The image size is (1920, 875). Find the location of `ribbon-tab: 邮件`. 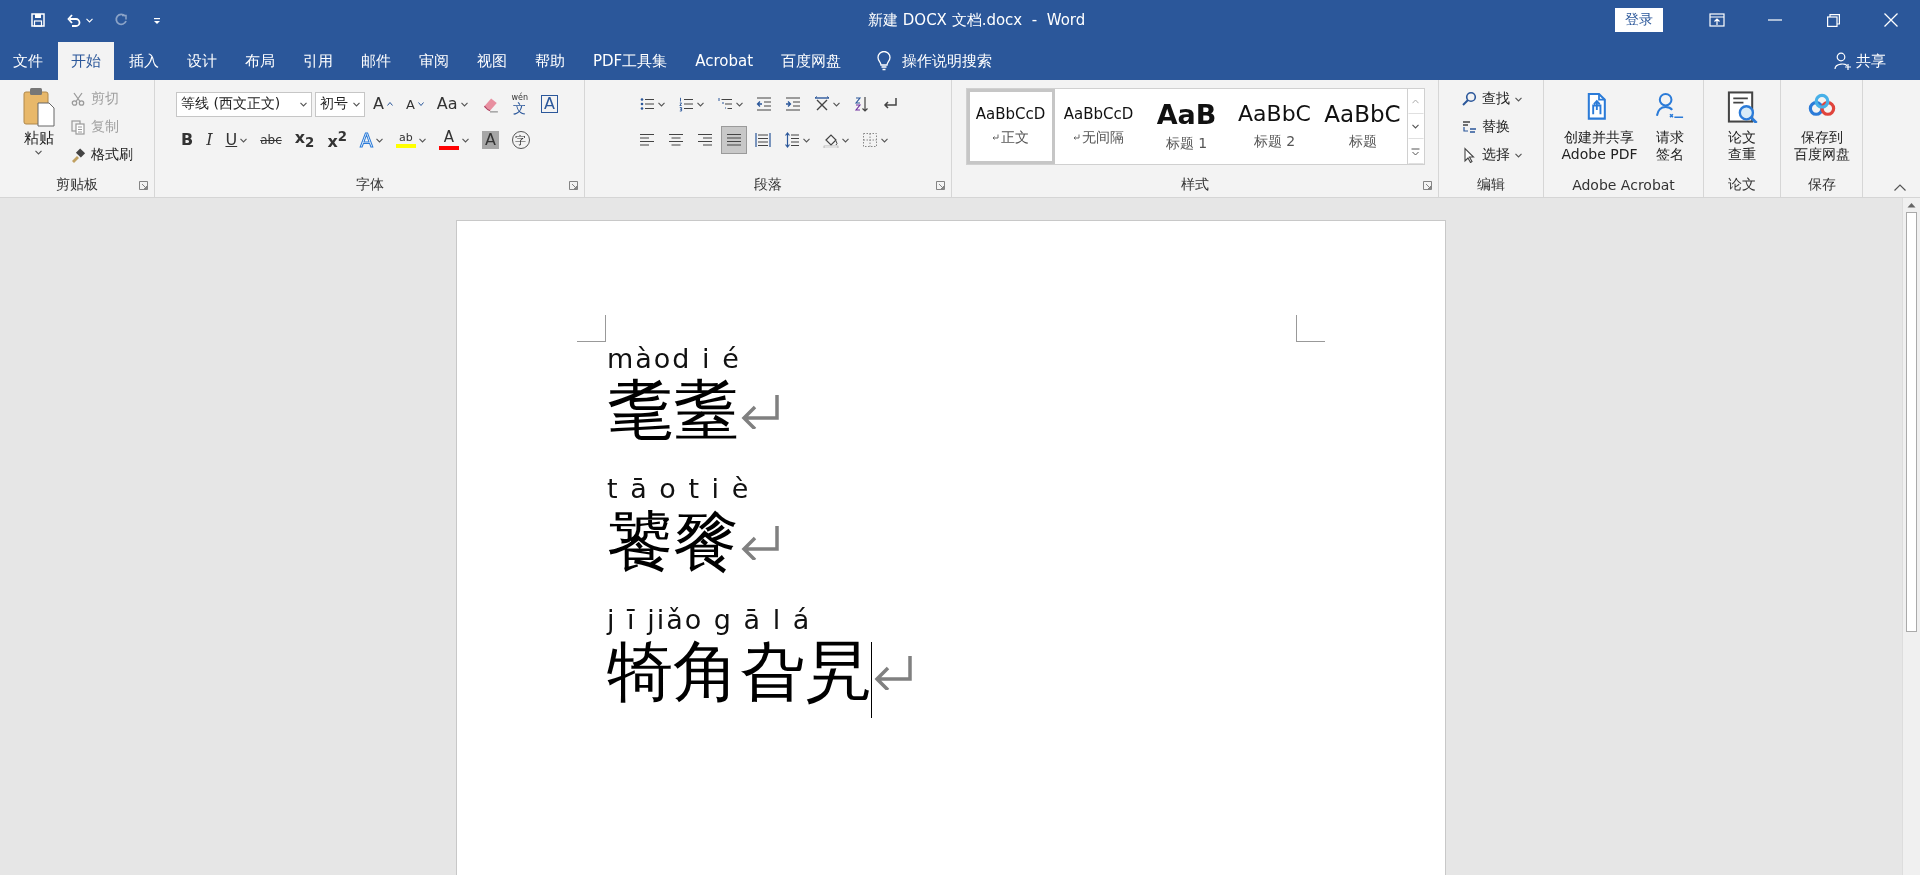

ribbon-tab: 邮件 is located at coordinates (376, 61).